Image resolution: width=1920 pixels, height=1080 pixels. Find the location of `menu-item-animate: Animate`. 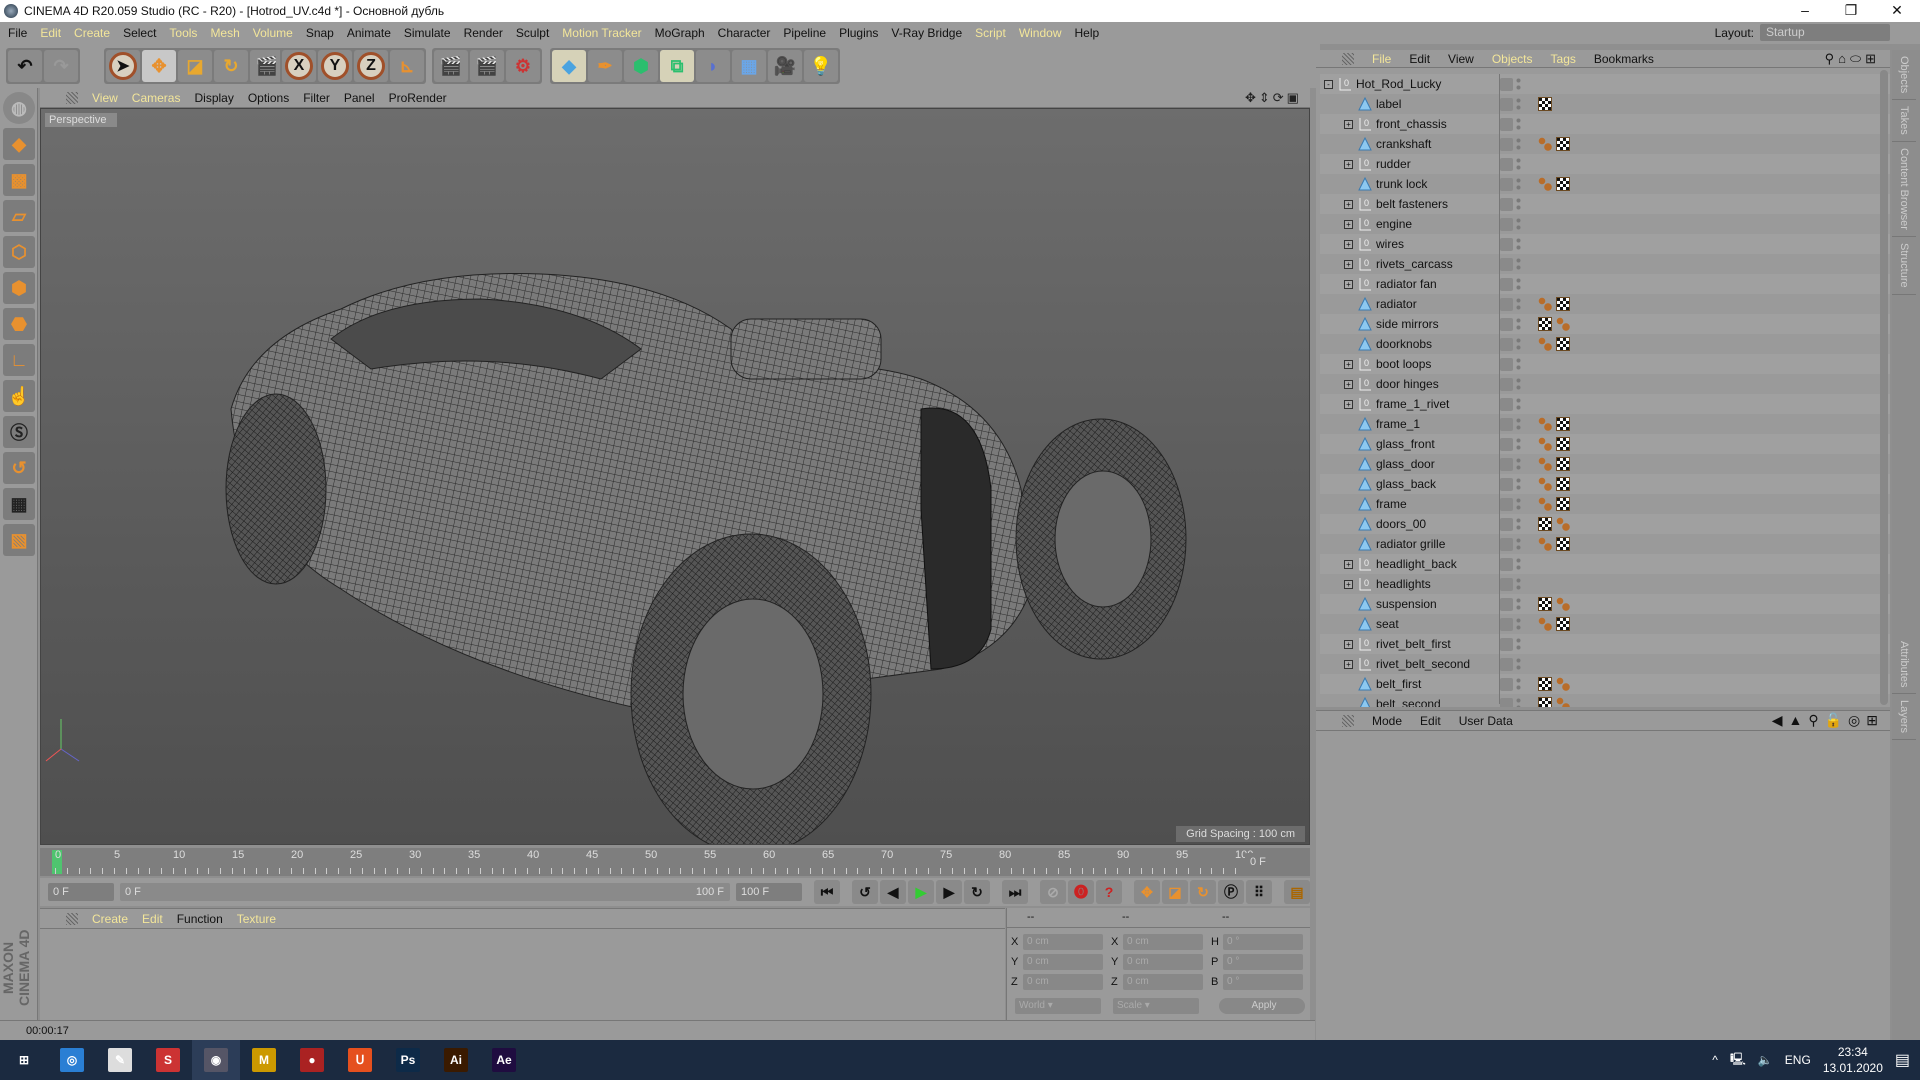

menu-item-animate: Animate is located at coordinates (369, 33).